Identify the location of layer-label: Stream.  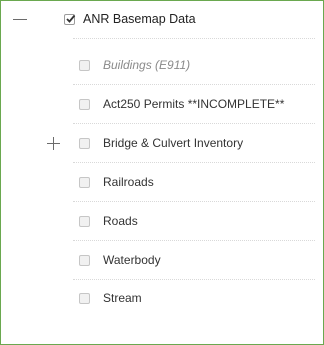
(122, 298).